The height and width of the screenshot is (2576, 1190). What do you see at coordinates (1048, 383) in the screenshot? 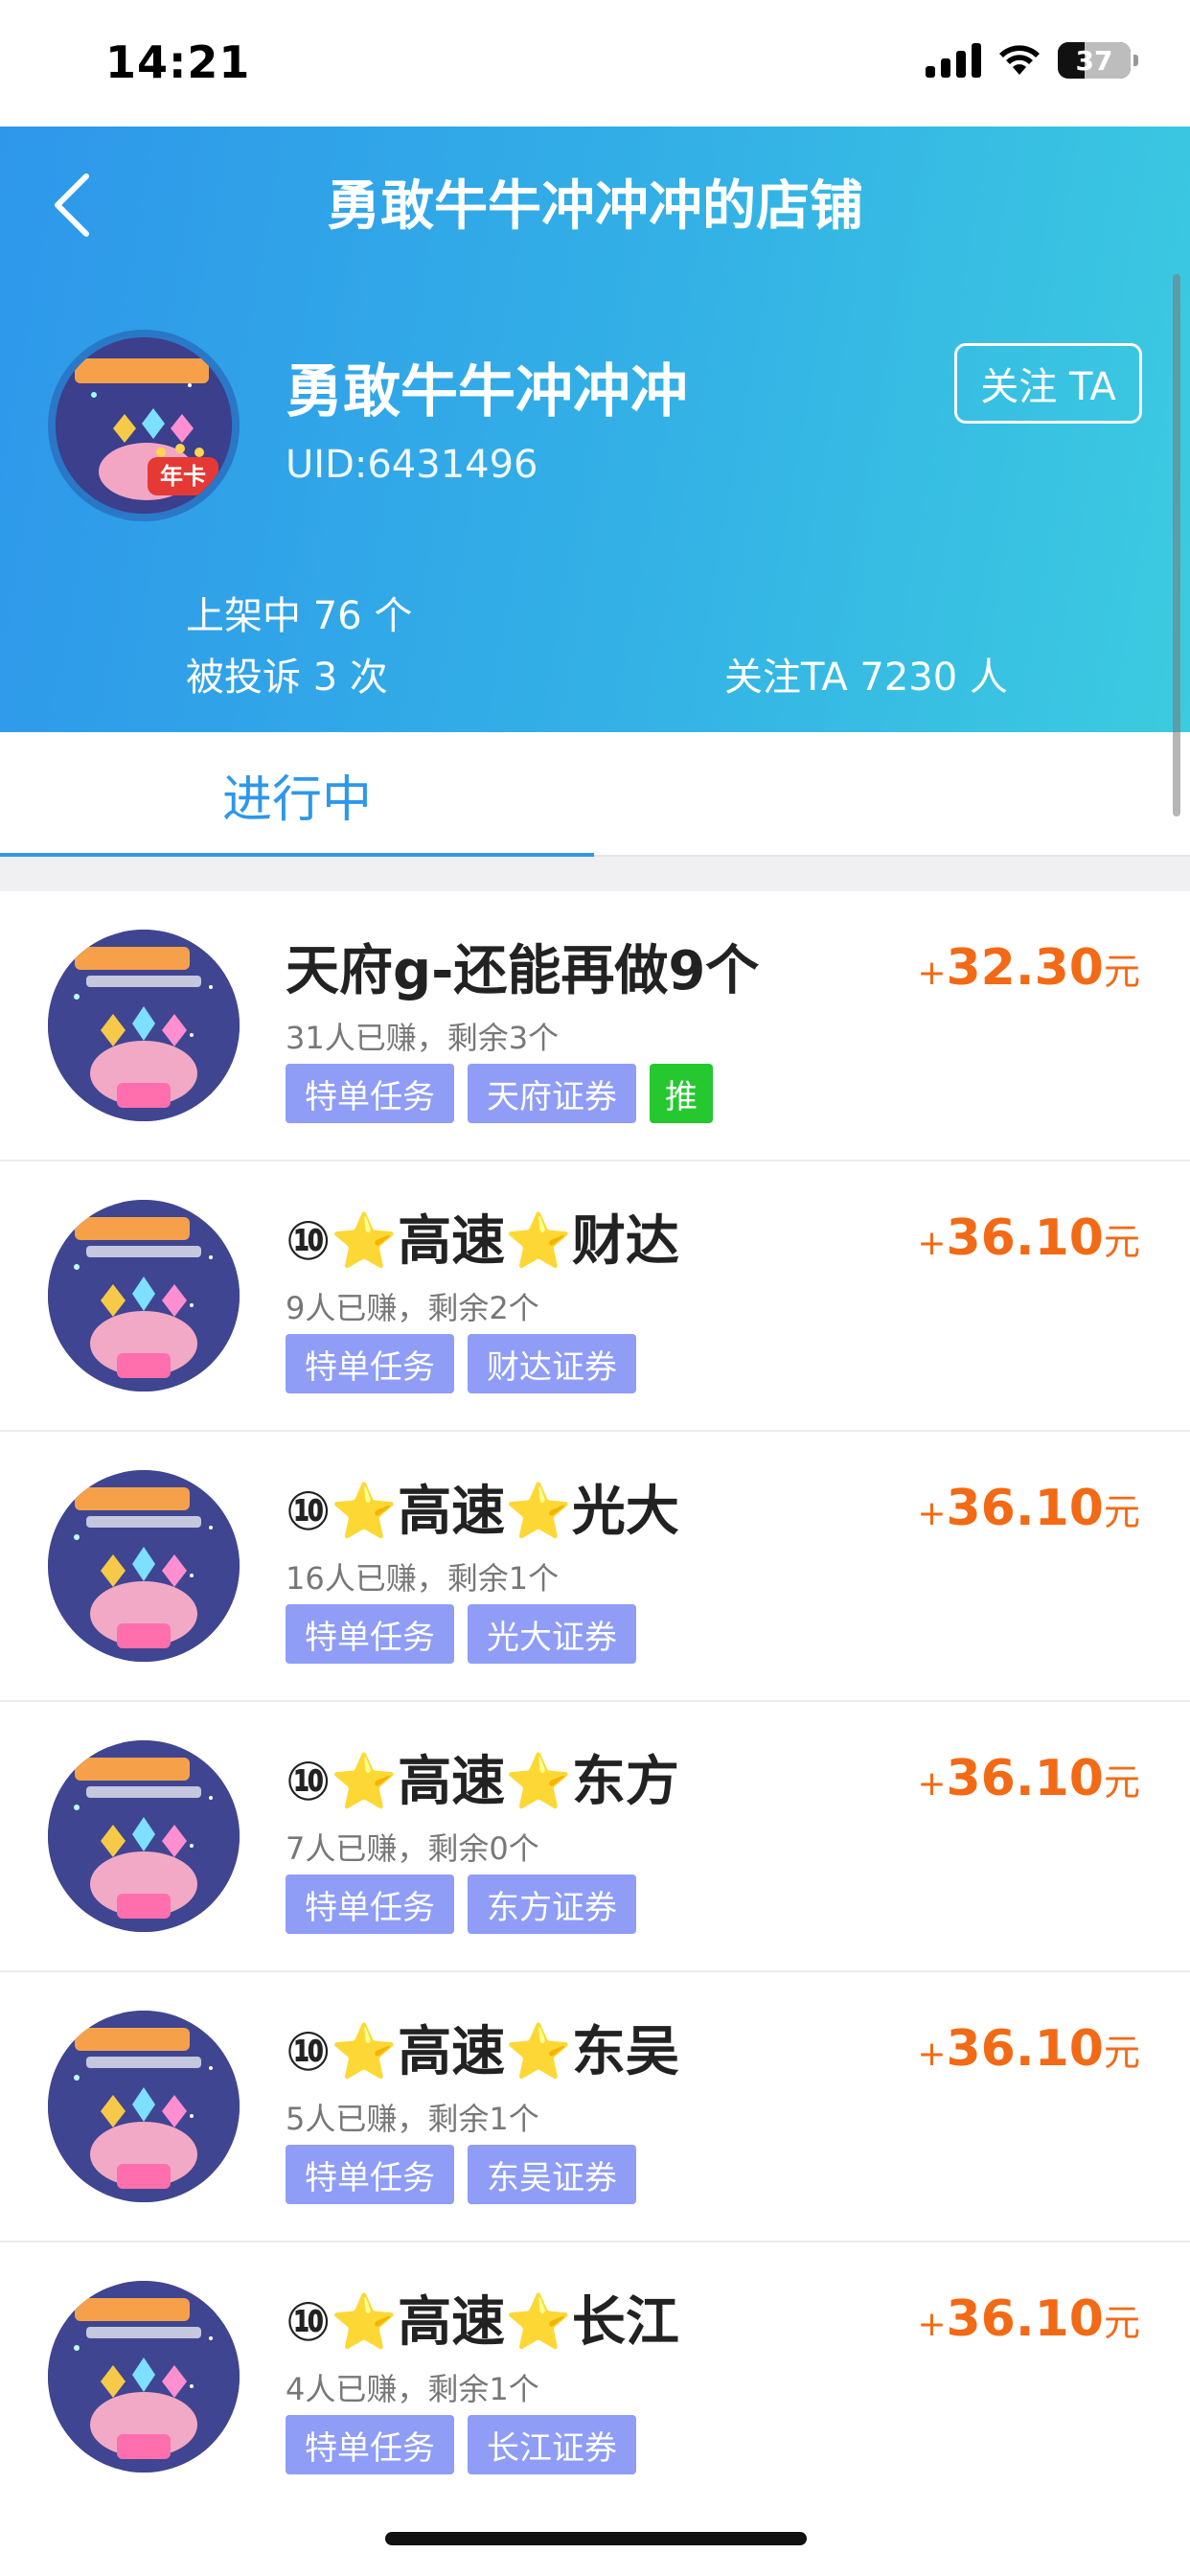
I see `follow-button: 关注 TA` at bounding box center [1048, 383].